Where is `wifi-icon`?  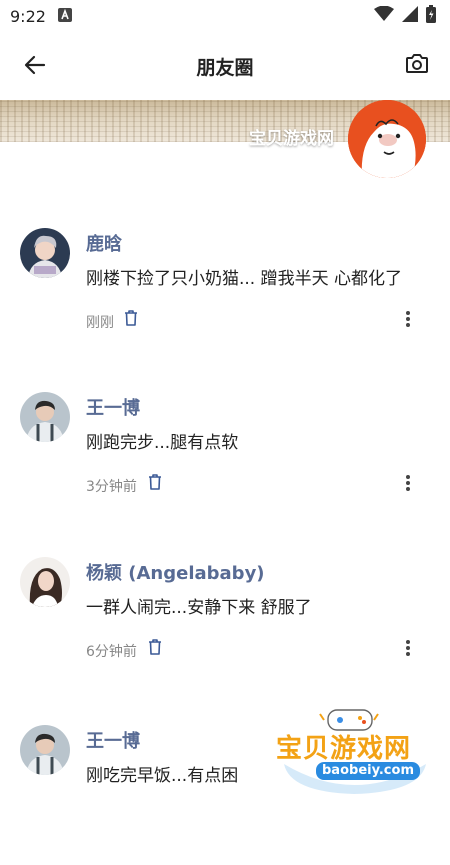
wifi-icon is located at coordinates (384, 15).